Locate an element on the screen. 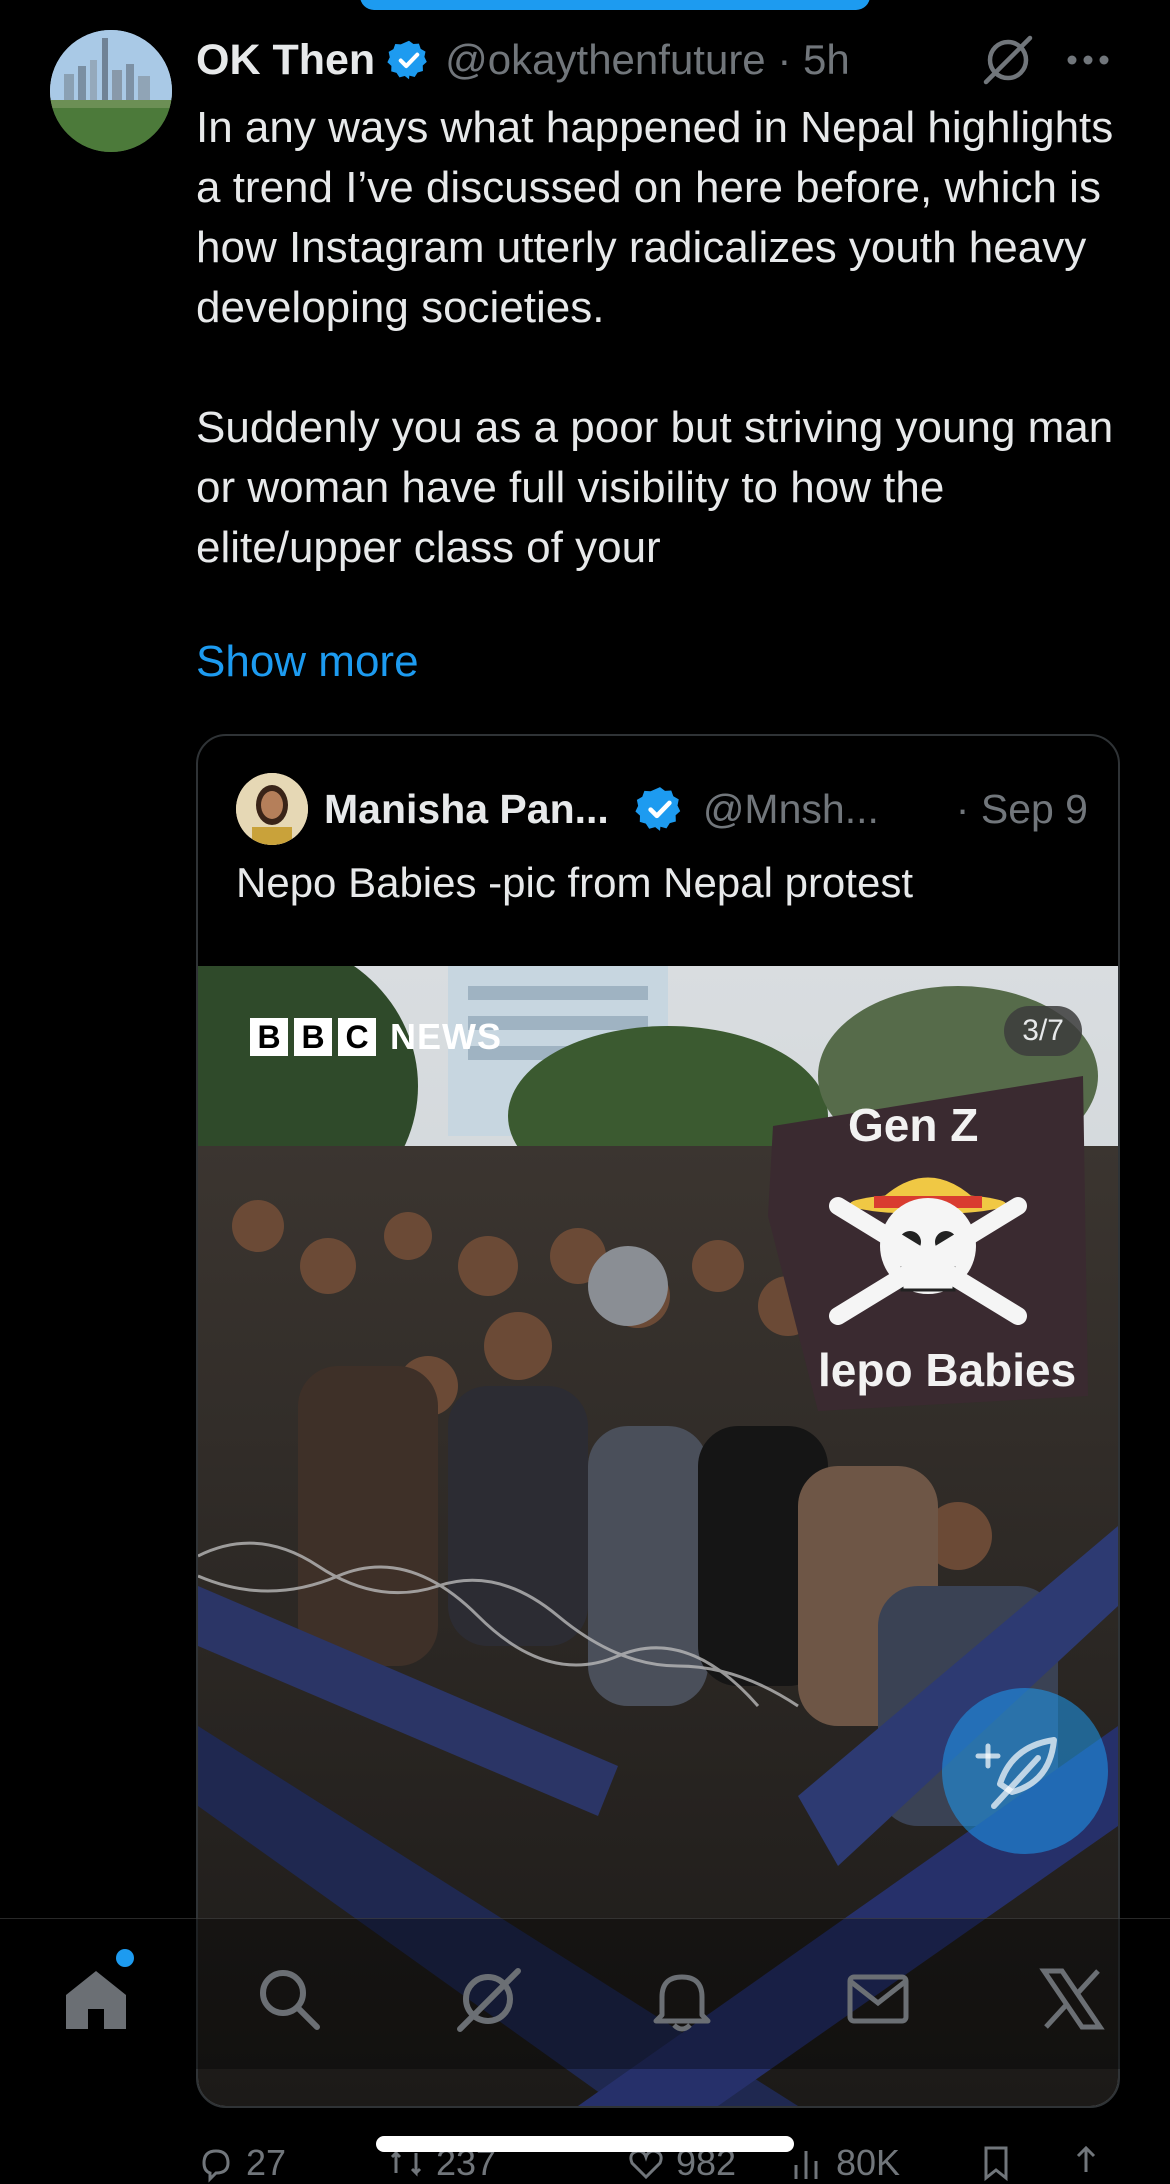 Image resolution: width=1170 pixels, height=2184 pixels. home-indicator is located at coordinates (585, 2144).